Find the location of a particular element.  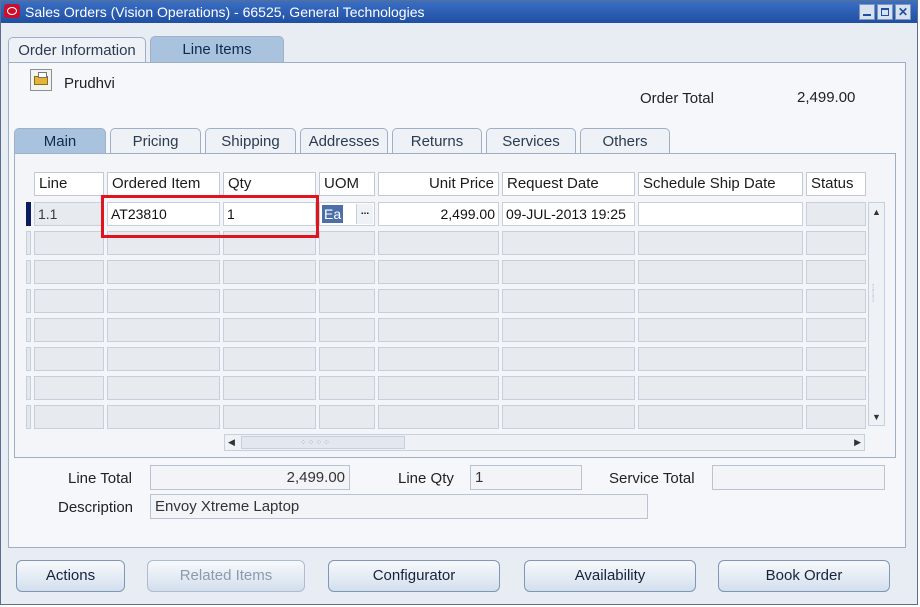

related-items-button: Related Items is located at coordinates (226, 576).